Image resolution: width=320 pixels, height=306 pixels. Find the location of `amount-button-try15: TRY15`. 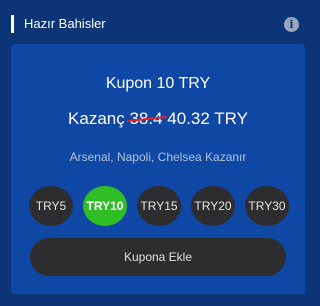

amount-button-try15: TRY15 is located at coordinates (159, 206).